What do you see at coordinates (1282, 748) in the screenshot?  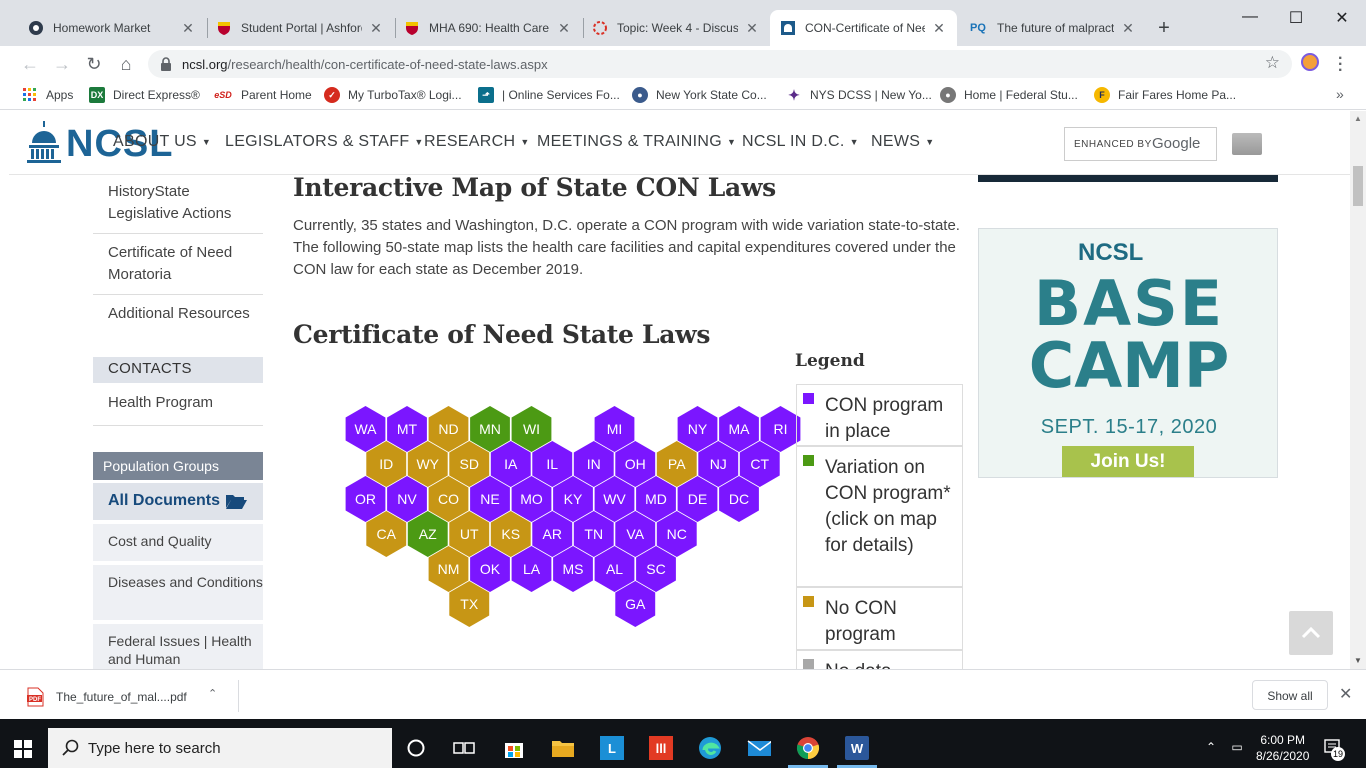 I see `taskbar-clock: 6:00 PM 8/26/2020` at bounding box center [1282, 748].